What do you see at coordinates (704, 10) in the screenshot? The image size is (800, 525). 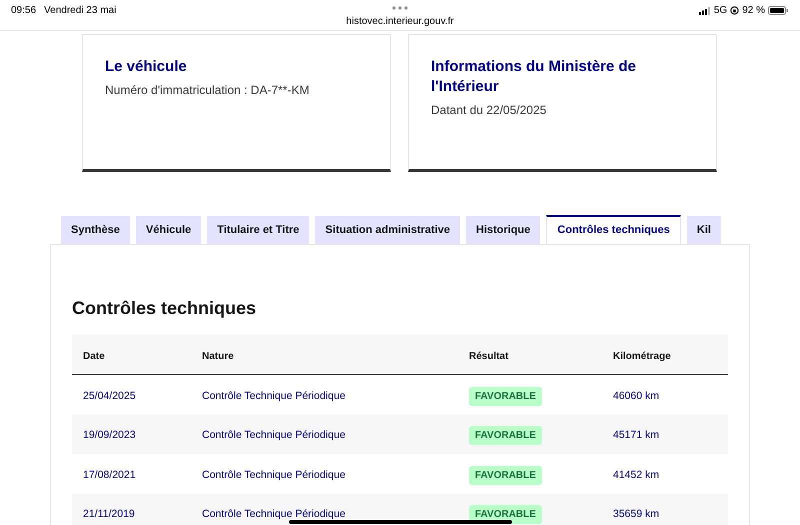 I see `signal-icon` at bounding box center [704, 10].